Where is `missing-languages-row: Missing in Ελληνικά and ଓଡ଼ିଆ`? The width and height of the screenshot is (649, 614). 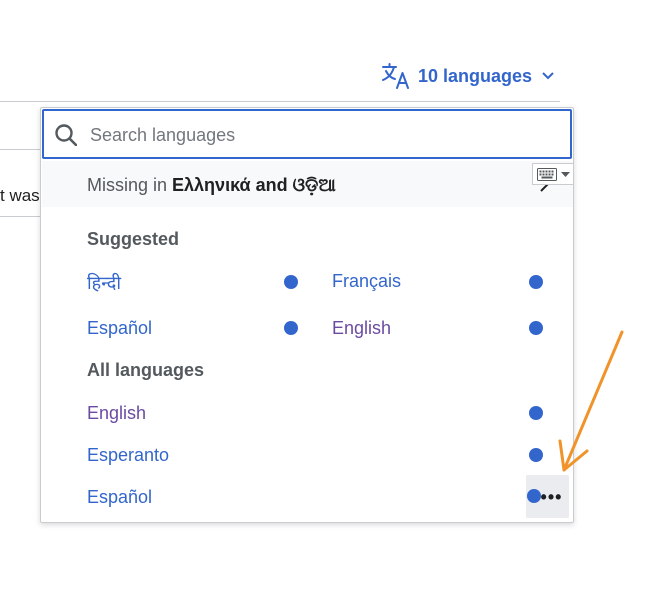
missing-languages-row: Missing in Ελληνικά and ଓଡ଼ିଆ is located at coordinates (307, 184).